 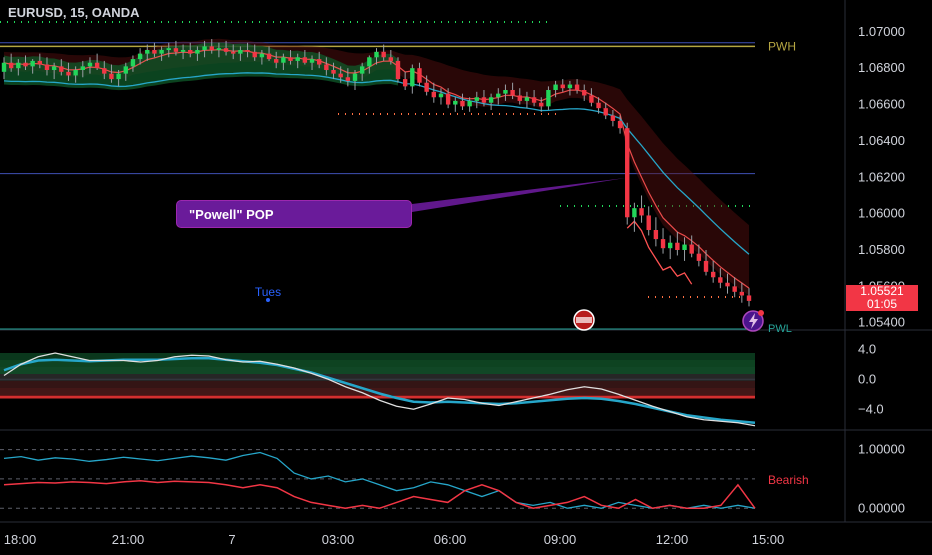 I want to click on alert-dot-icon, so click(x=761, y=313).